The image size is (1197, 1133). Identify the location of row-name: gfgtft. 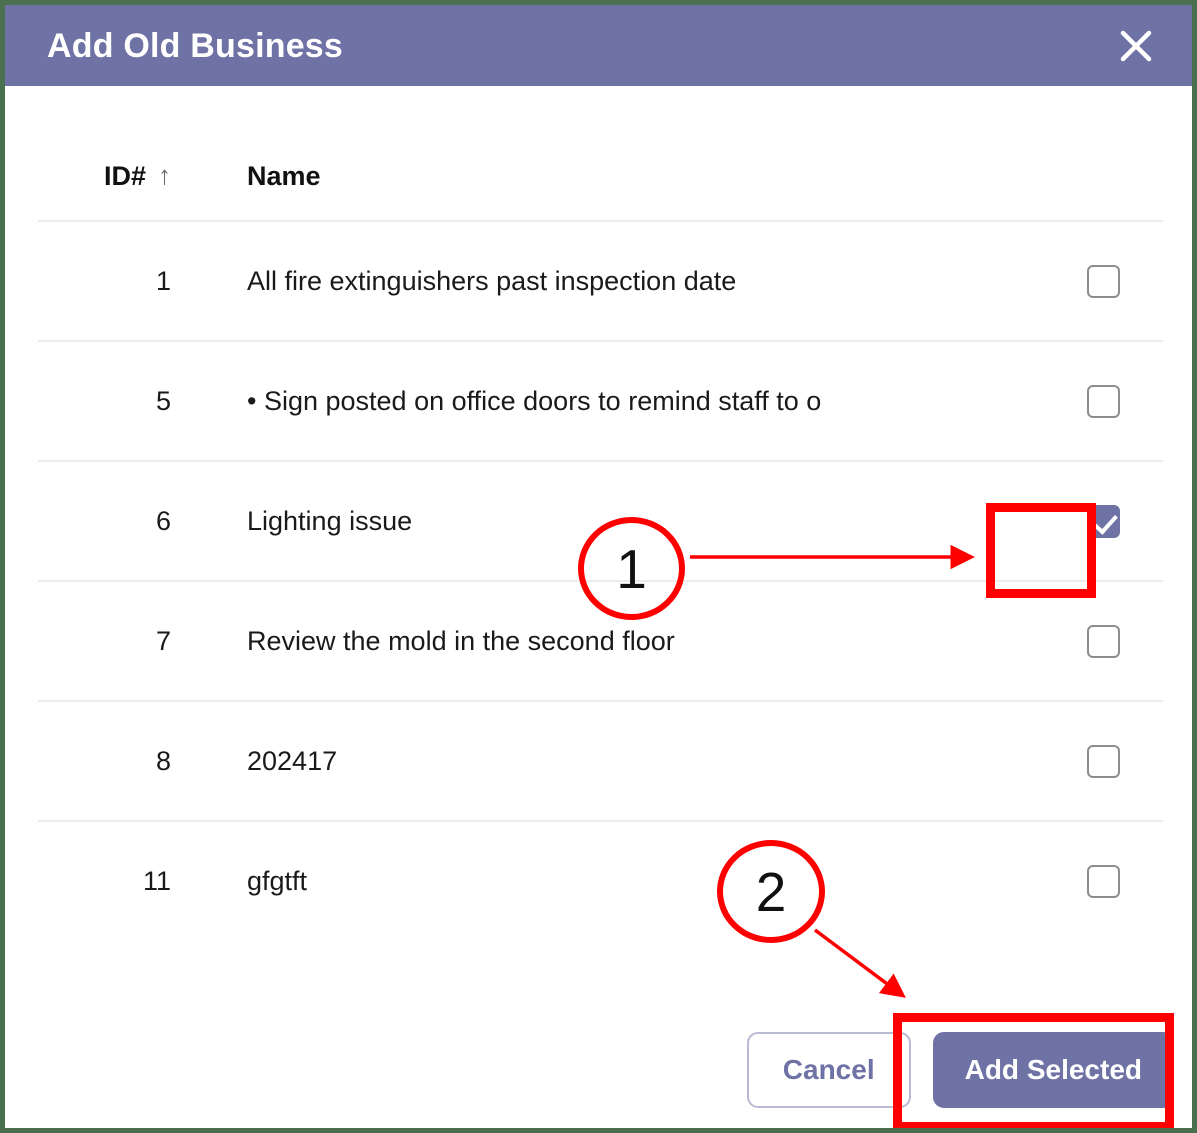
(277, 880).